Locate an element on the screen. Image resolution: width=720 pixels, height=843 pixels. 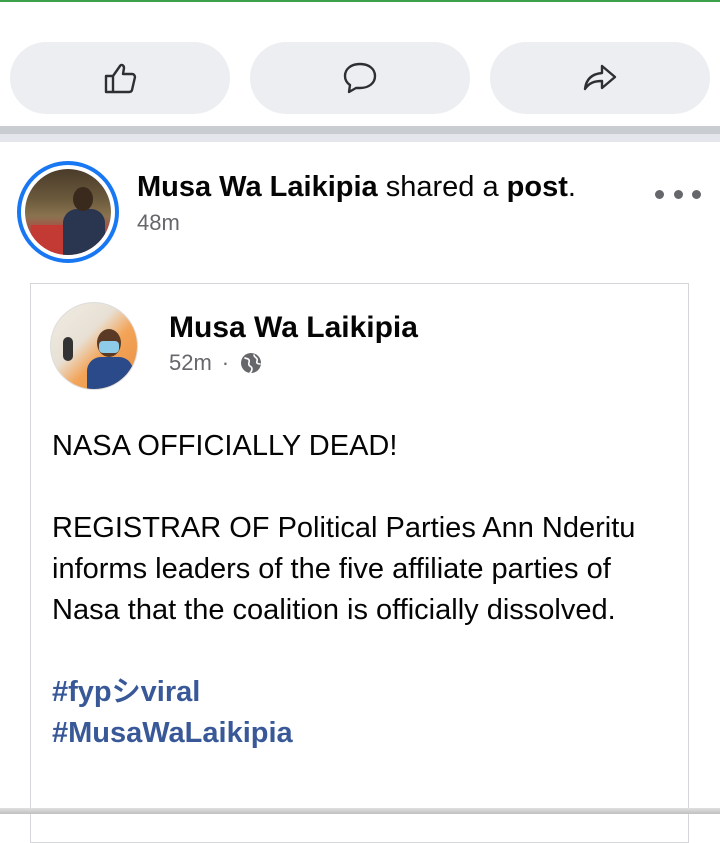
like-button is located at coordinates (120, 78).